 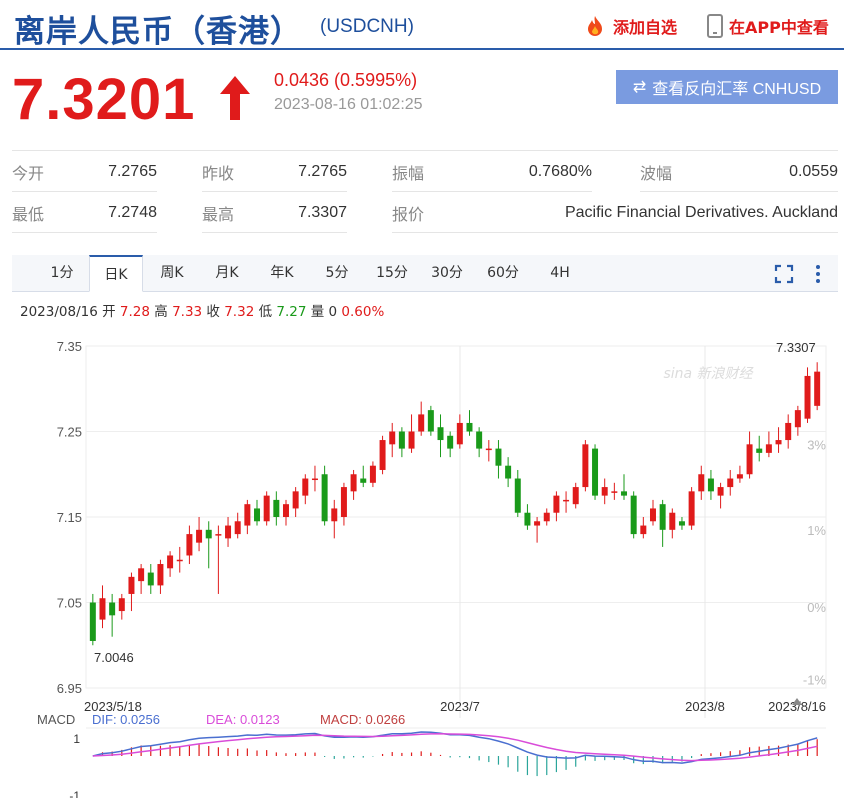 I want to click on reverse-rate-label: 查看反向汇率 CNHUSD, so click(x=737, y=89).